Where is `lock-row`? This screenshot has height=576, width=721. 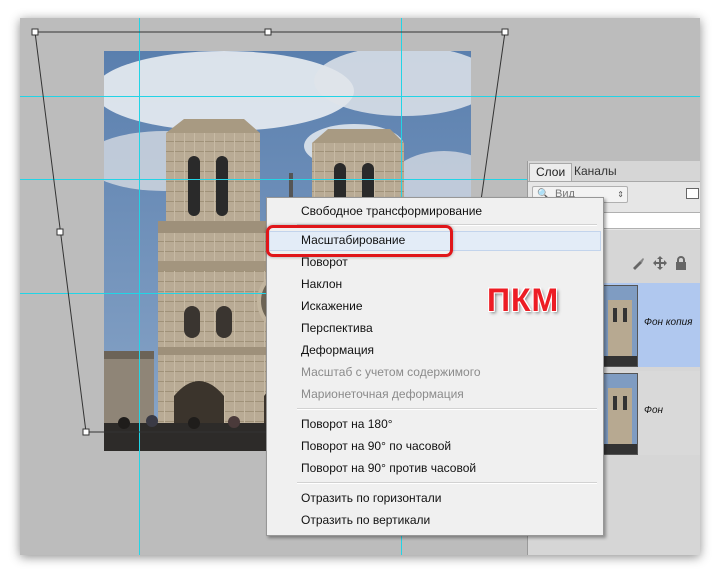
lock-row is located at coordinates (664, 265).